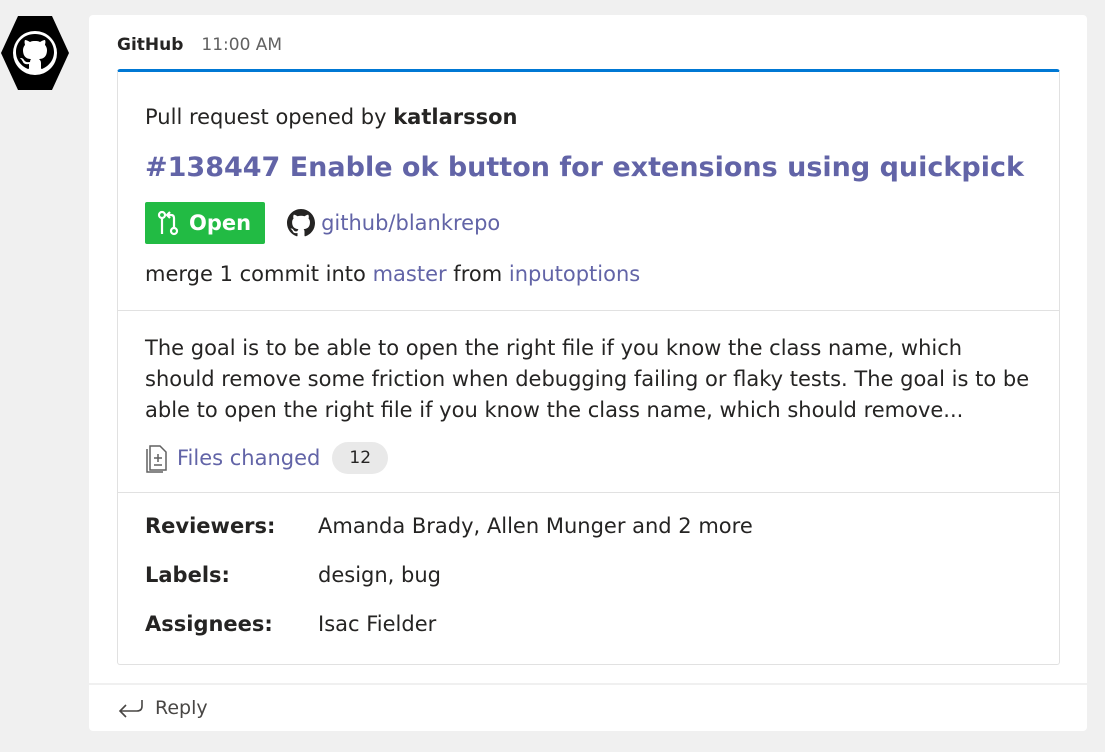  Describe the element at coordinates (168, 223) in the screenshot. I see `git-pull-request-icon` at that location.